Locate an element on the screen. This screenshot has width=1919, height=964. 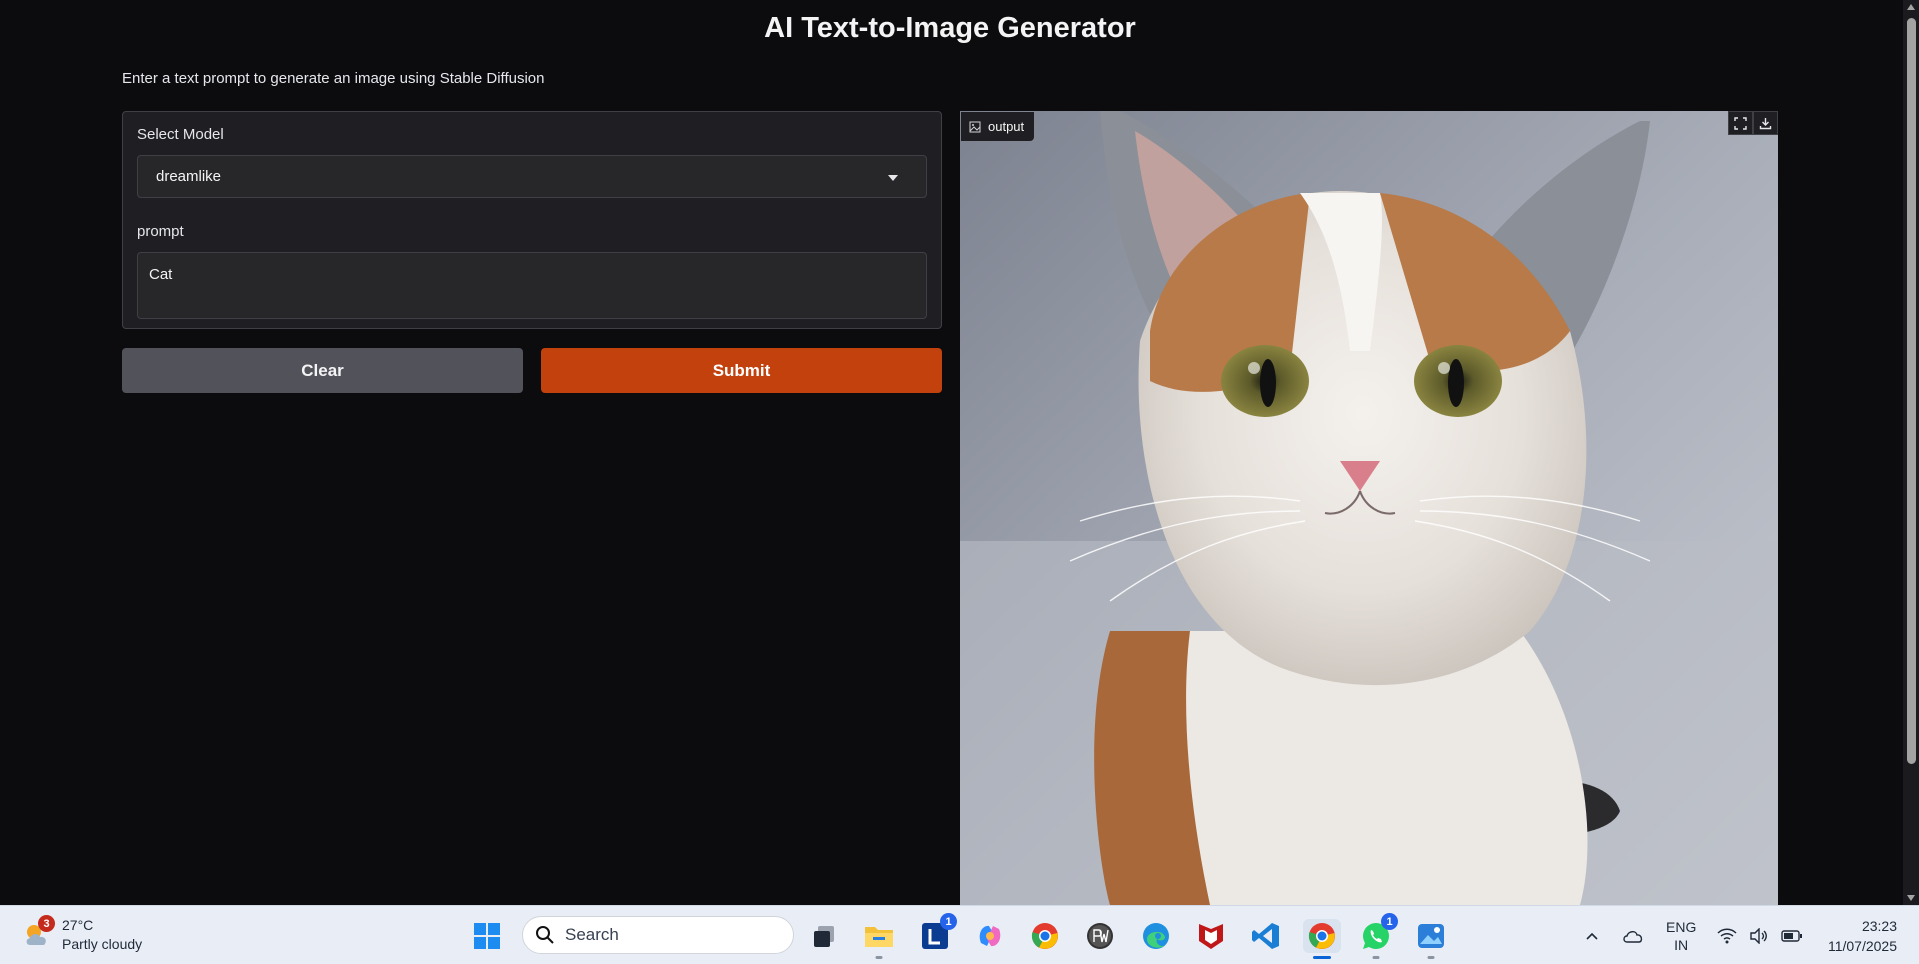
output-label: output is located at coordinates (998, 126).